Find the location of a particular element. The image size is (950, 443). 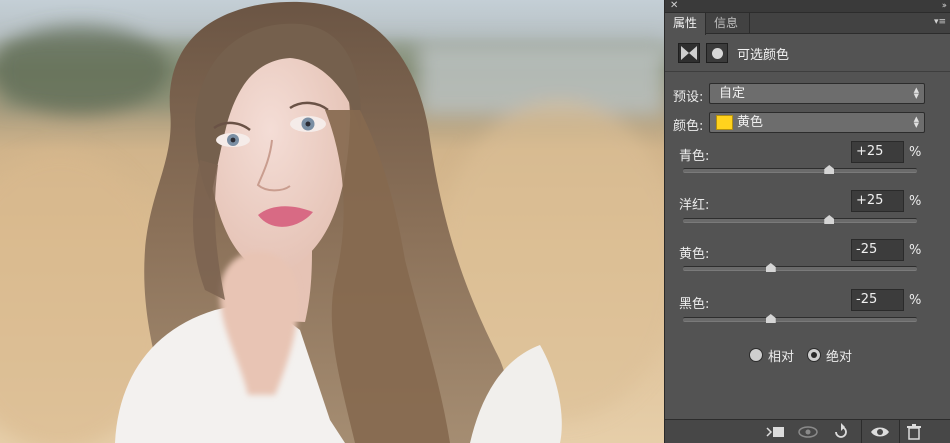

relative-radio is located at coordinates (756, 355).